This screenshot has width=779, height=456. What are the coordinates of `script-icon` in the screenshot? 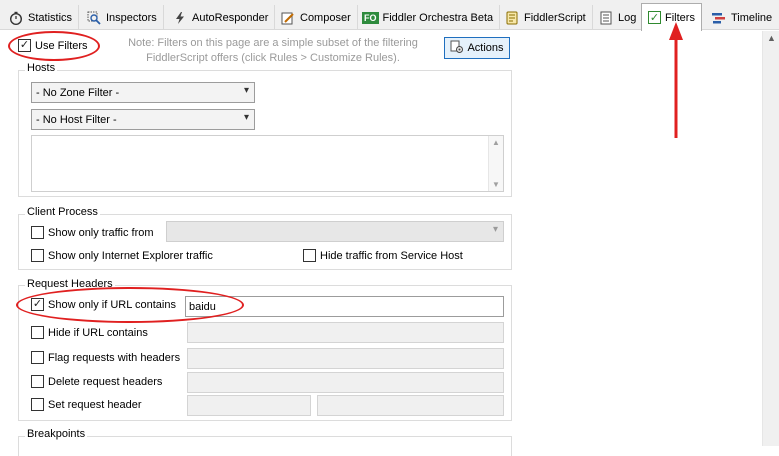 It's located at (512, 18).